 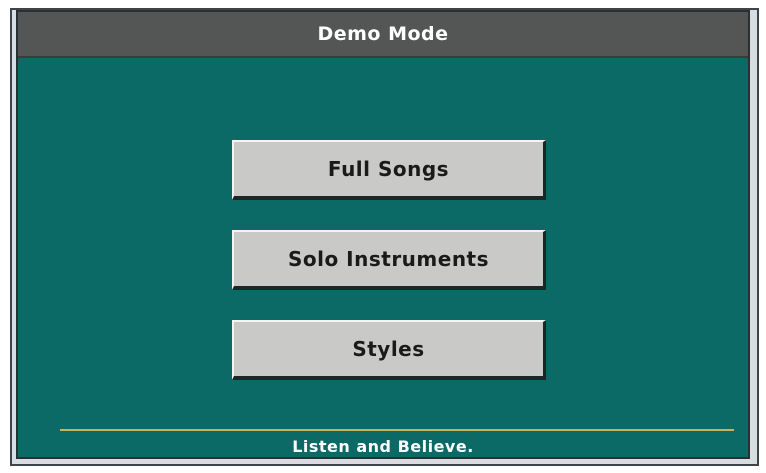 What do you see at coordinates (389, 260) in the screenshot?
I see `solo-instruments-button: Solo Instruments` at bounding box center [389, 260].